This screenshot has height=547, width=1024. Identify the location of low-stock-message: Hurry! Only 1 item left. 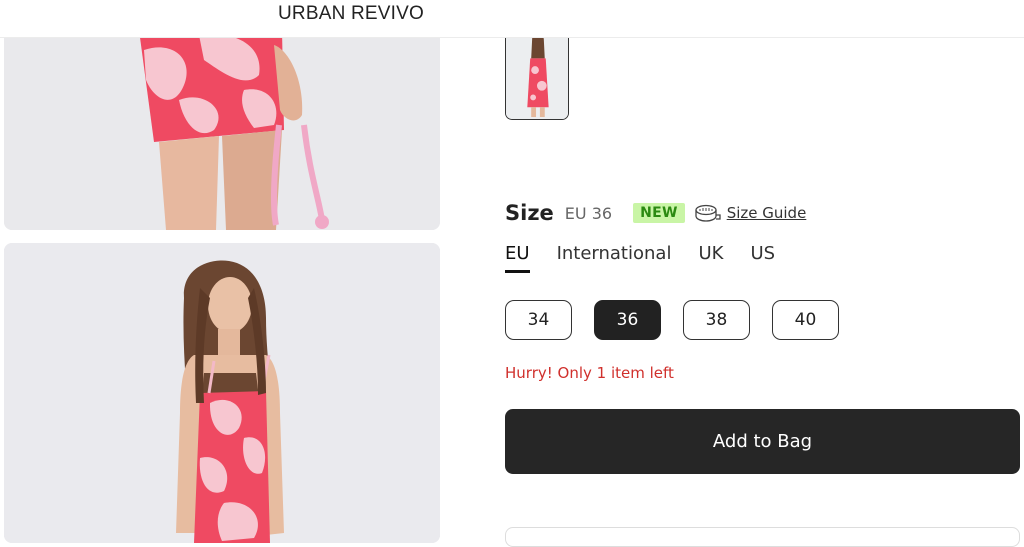
(589, 373).